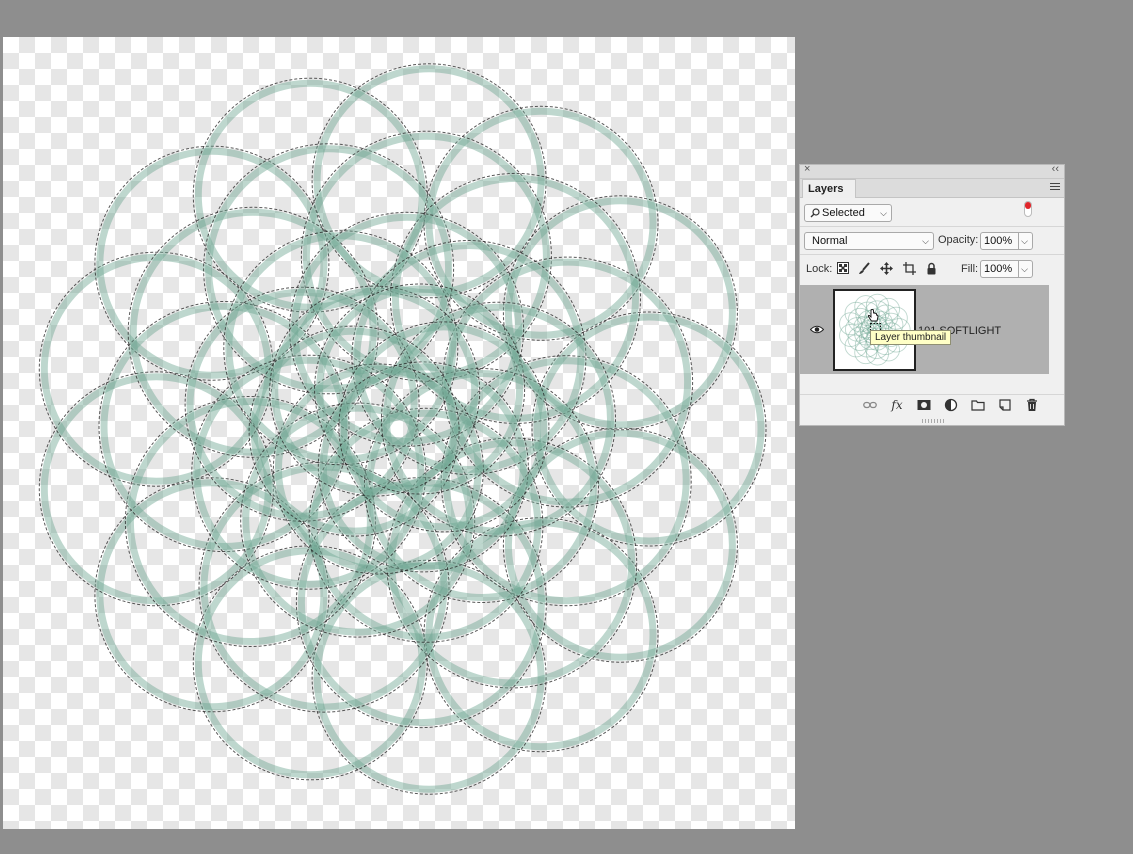  What do you see at coordinates (870, 405) in the screenshot?
I see `link-layers-icon` at bounding box center [870, 405].